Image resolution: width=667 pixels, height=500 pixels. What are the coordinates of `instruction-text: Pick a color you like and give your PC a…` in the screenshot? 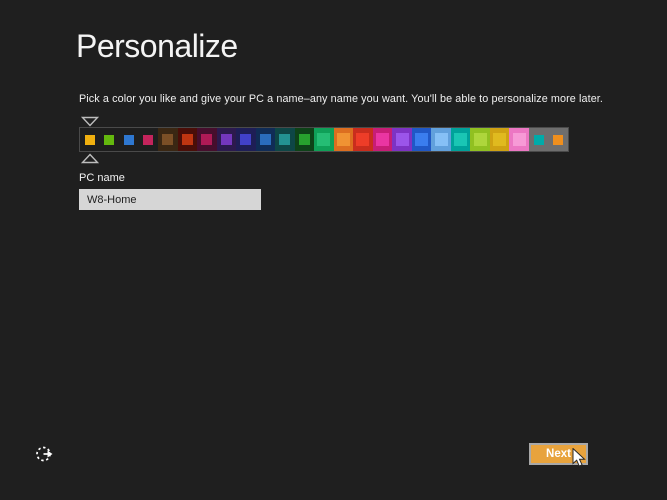 It's located at (341, 99).